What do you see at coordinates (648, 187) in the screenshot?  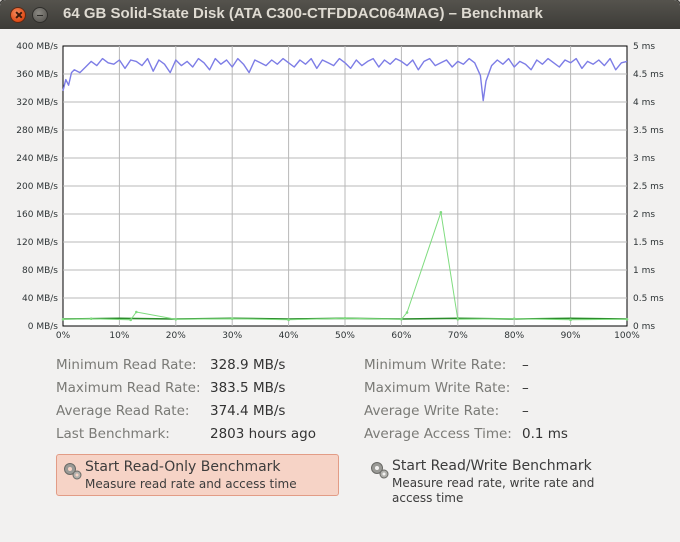 I see `y-right-tick-label: 2.5 ms` at bounding box center [648, 187].